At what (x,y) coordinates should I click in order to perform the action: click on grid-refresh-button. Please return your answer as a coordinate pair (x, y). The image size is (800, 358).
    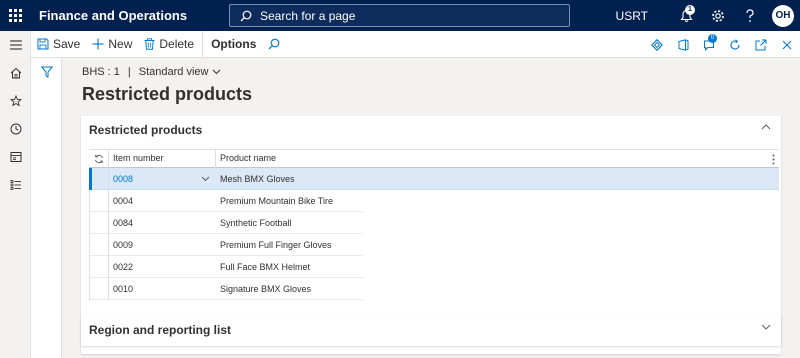
    Looking at the image, I should click on (99, 158).